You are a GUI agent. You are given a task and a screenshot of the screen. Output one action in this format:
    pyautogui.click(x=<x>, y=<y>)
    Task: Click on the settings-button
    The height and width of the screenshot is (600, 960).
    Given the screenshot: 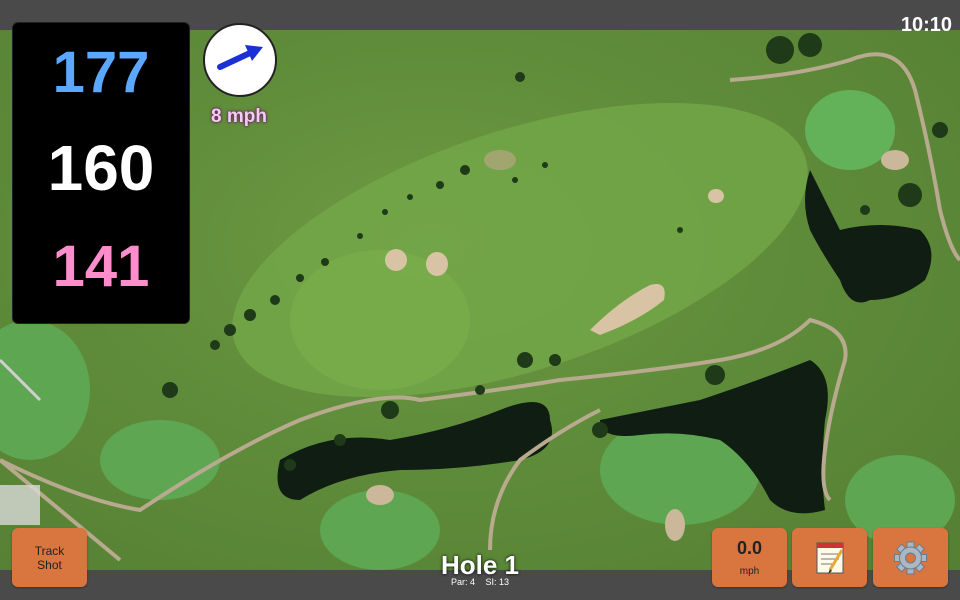 What is the action you would take?
    pyautogui.click(x=910, y=557)
    